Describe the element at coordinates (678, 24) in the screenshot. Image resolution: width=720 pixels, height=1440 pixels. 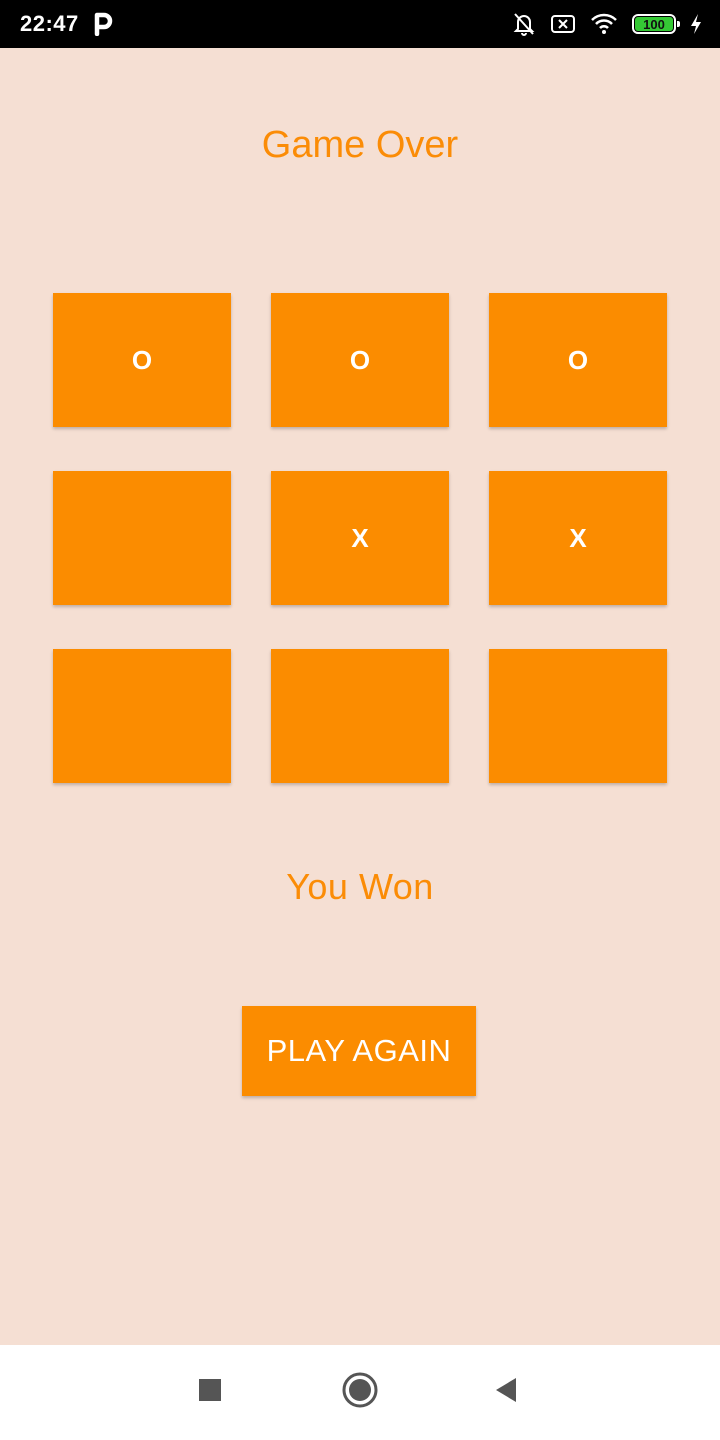
I see `battery-cap` at that location.